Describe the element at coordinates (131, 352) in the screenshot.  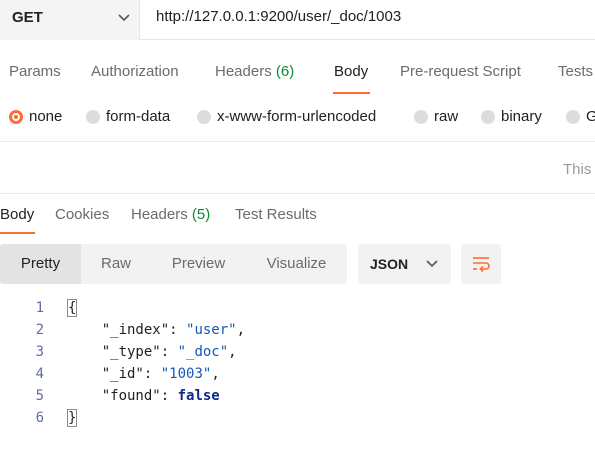
I see `json-key: "_type"` at that location.